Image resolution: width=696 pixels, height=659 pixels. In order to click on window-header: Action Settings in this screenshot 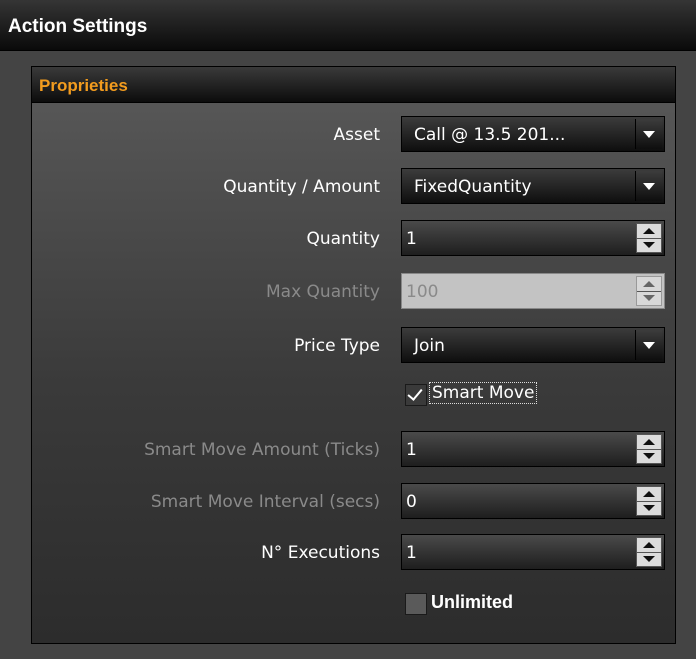, I will do `click(348, 25)`.